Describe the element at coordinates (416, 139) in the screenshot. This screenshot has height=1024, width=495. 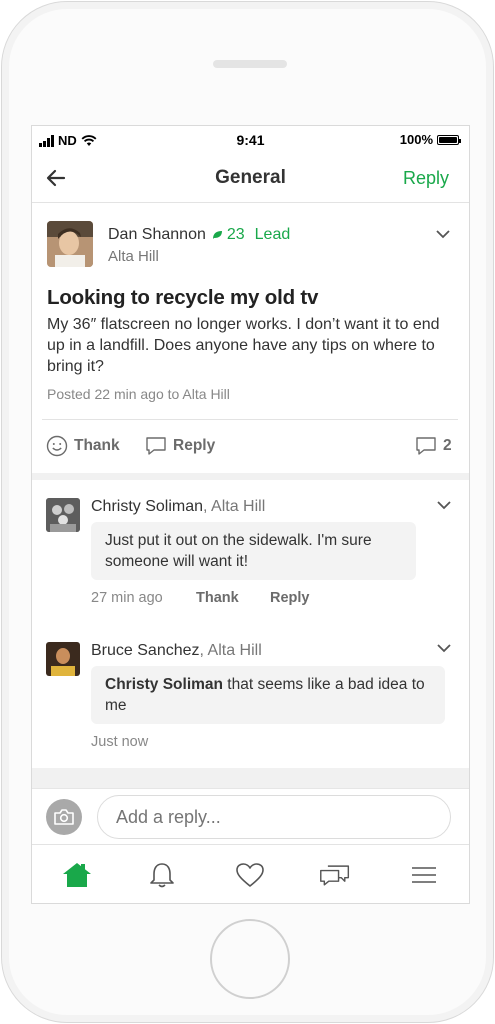
I see `battery-percent: 100%` at that location.